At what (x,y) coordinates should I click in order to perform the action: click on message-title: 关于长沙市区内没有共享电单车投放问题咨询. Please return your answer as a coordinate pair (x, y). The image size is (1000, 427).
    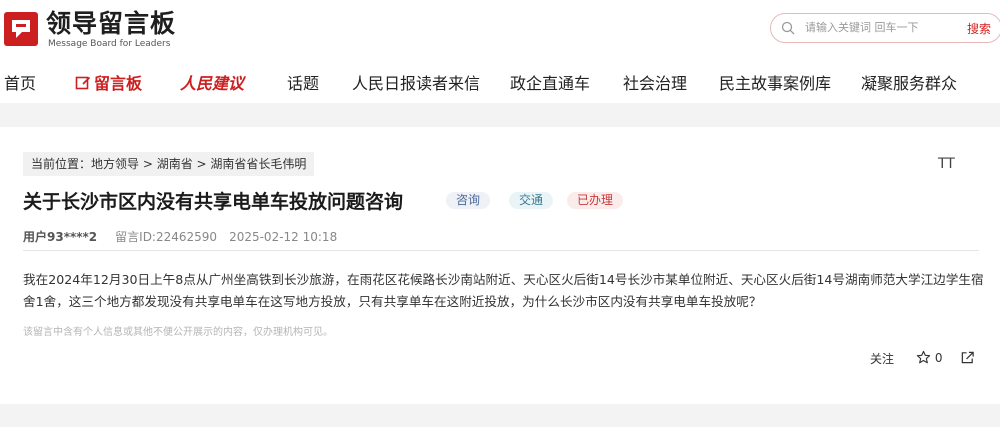
    Looking at the image, I should click on (213, 202).